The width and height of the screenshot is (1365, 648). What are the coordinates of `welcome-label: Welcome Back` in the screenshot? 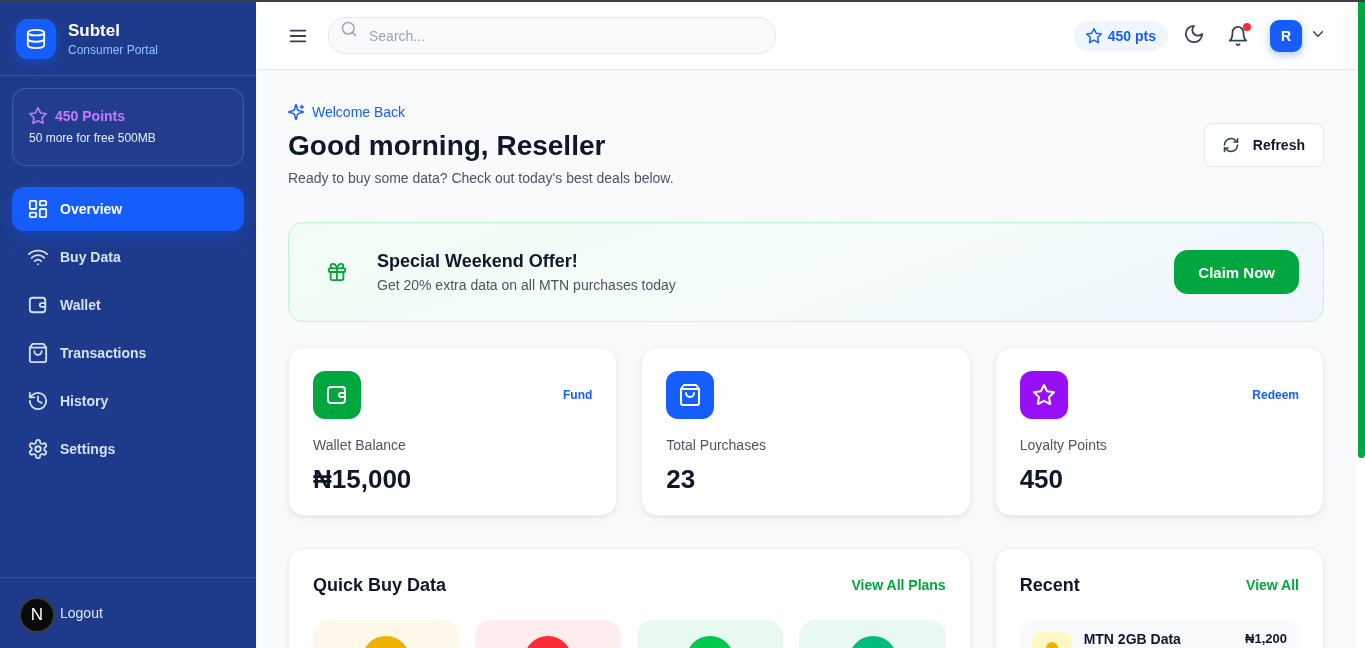 It's located at (359, 112).